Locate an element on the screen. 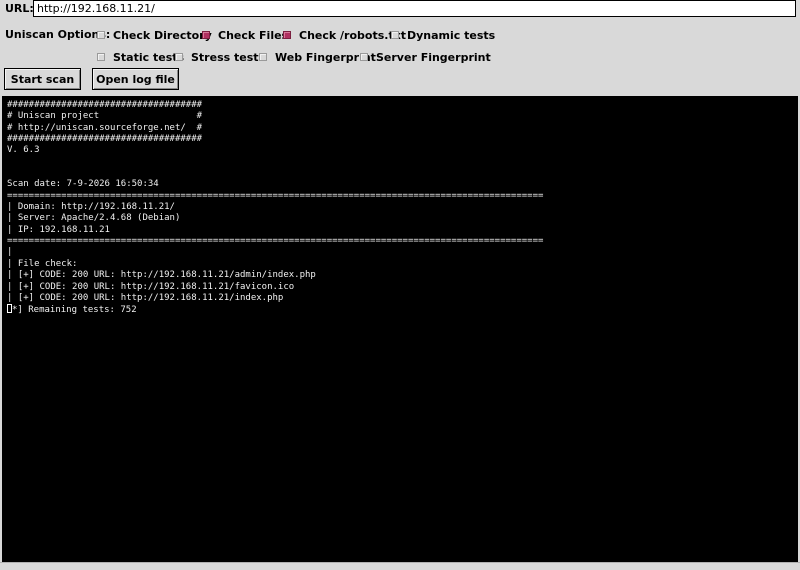  web-fingerprint-checkbox is located at coordinates (263, 57).